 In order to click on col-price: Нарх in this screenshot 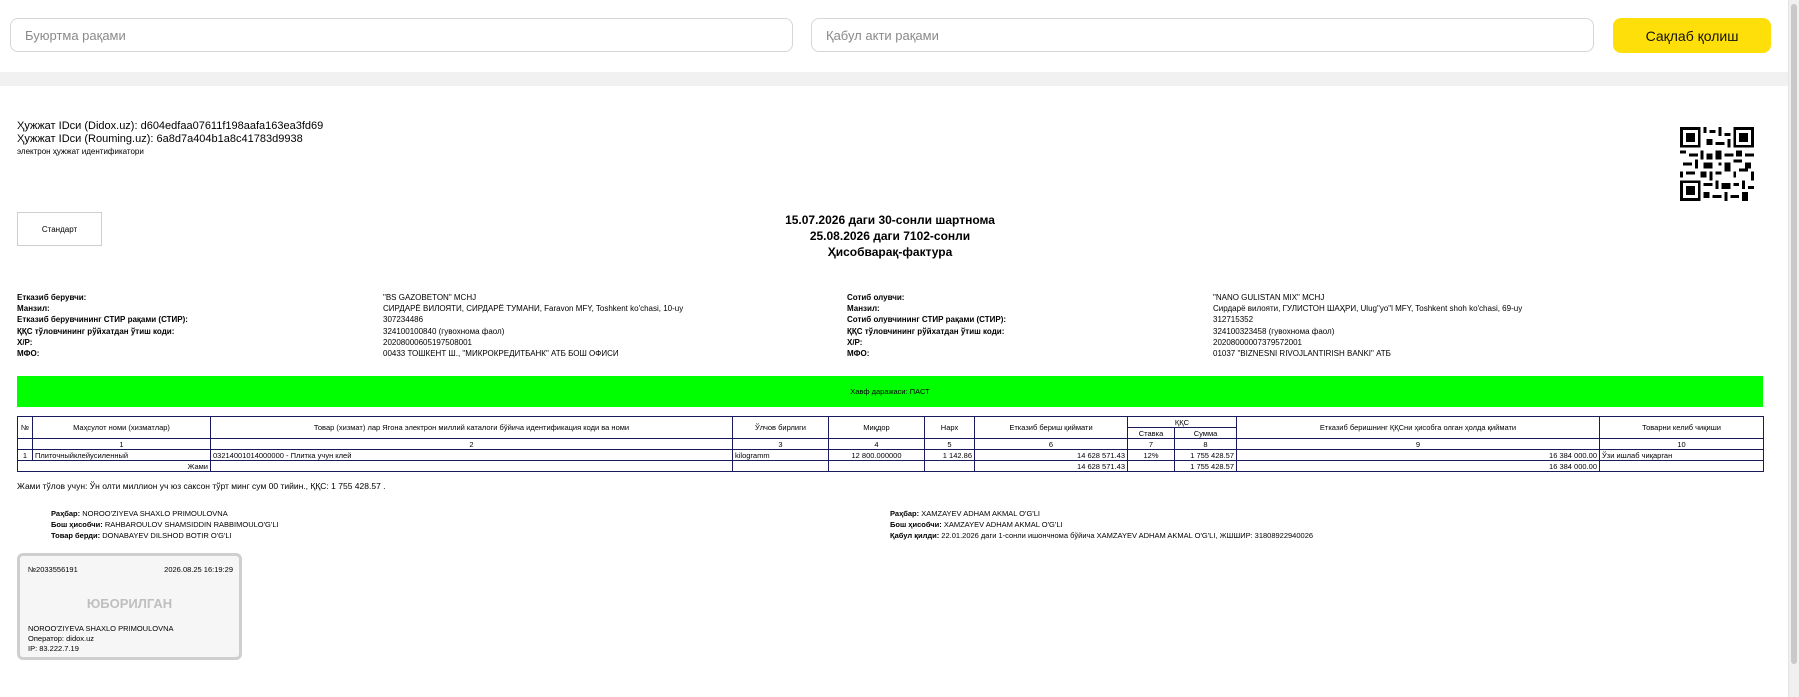, I will do `click(949, 427)`.